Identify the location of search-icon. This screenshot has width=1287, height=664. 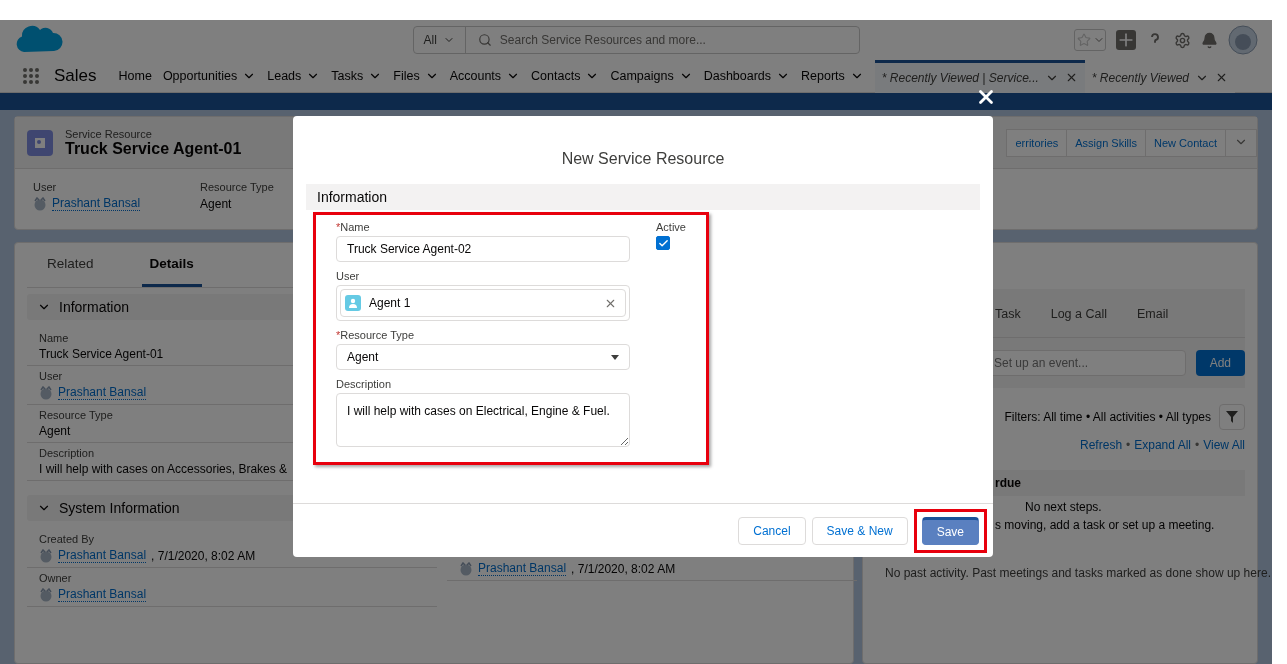
(484, 40).